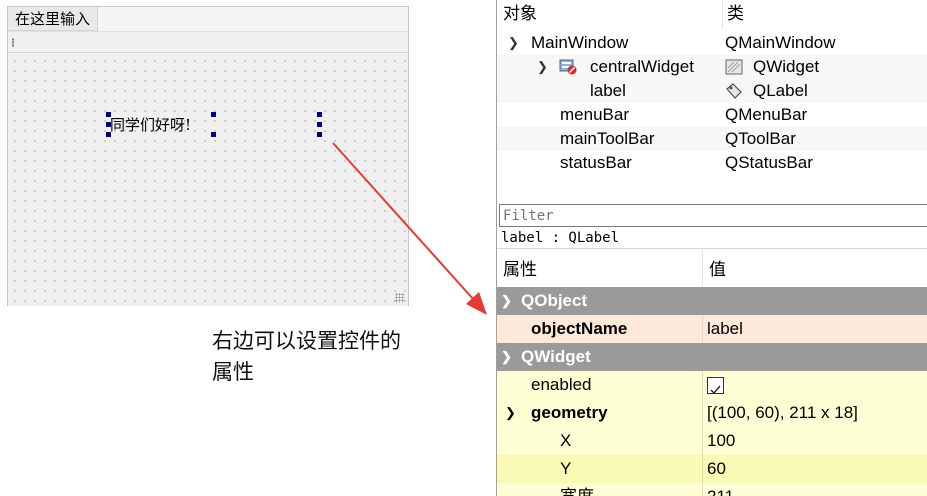  Describe the element at coordinates (760, 138) in the screenshot. I see `tree-row-class: QToolBar` at that location.